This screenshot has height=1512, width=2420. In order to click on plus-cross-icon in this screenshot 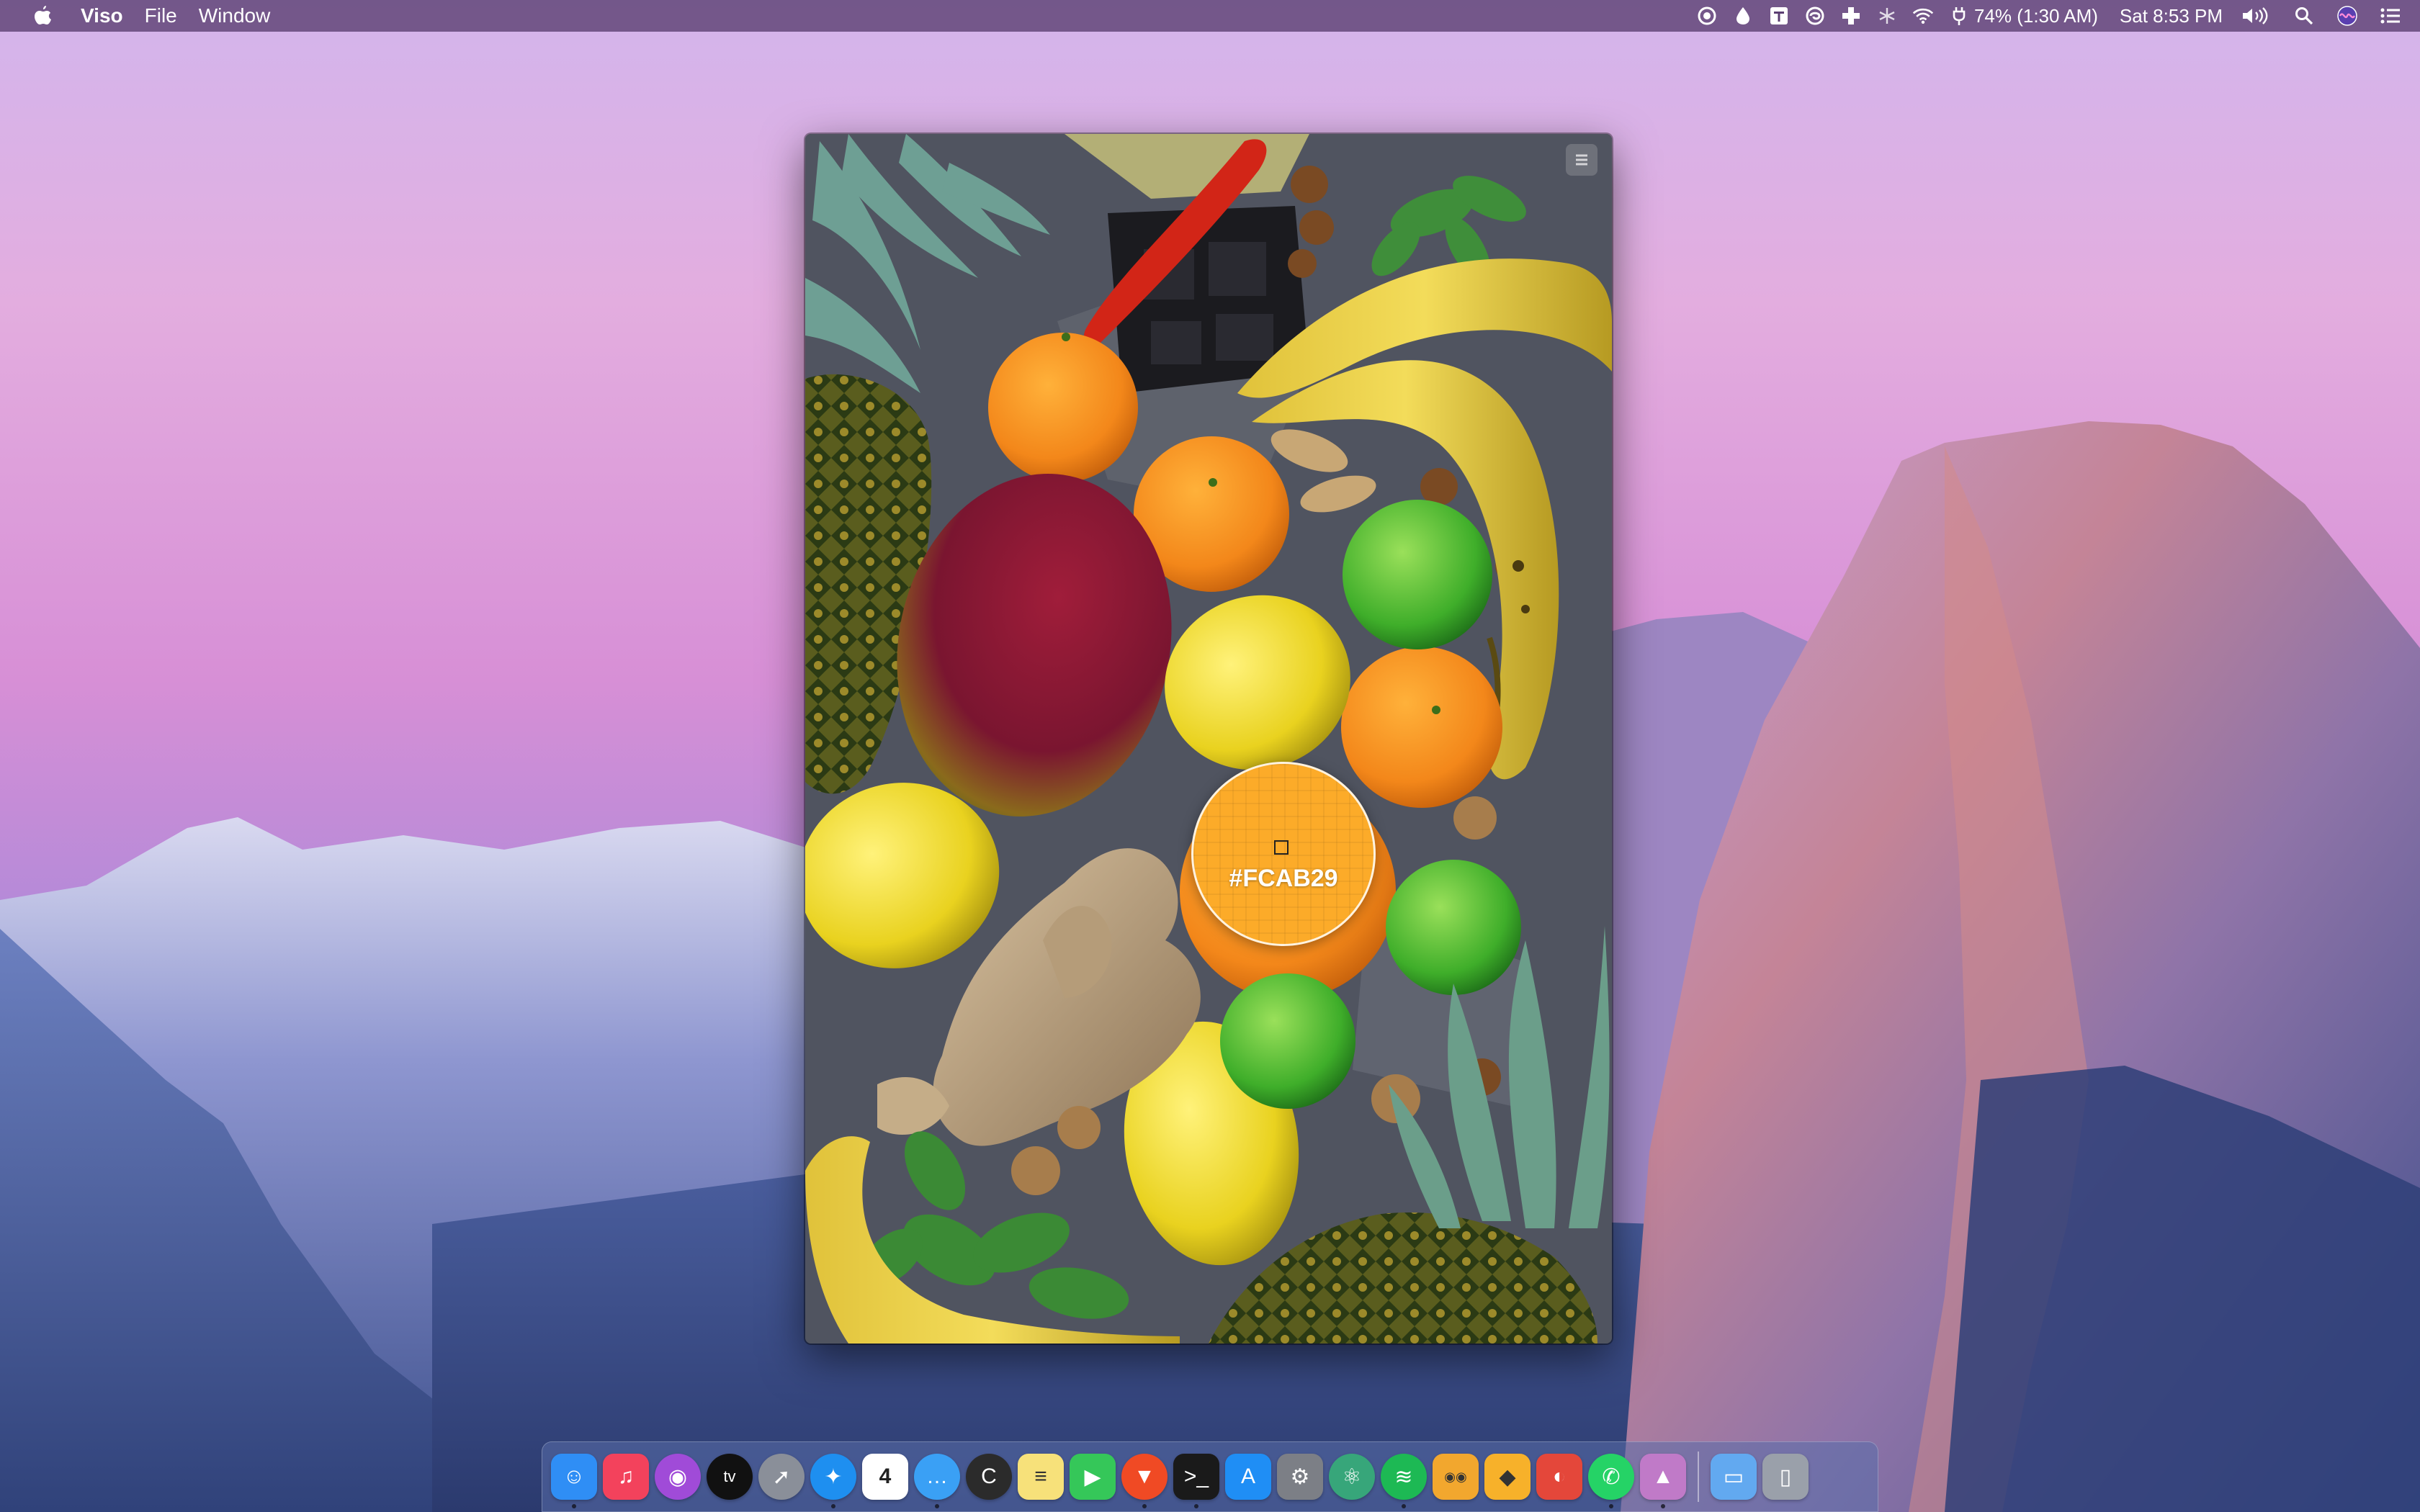, I will do `click(1851, 16)`.